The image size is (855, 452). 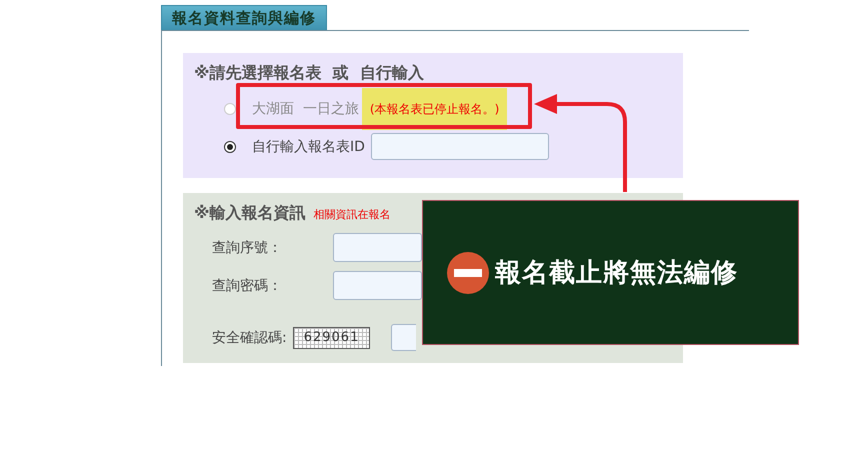 I want to click on panel-tab: 報名資料查詢與編修, so click(x=244, y=17).